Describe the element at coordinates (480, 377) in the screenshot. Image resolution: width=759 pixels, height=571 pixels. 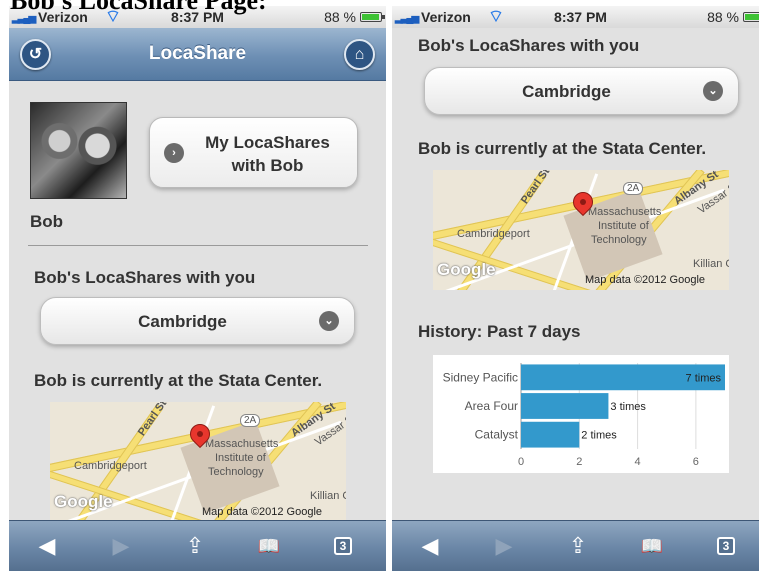
I see `category-label: Sidney Pacific` at that location.